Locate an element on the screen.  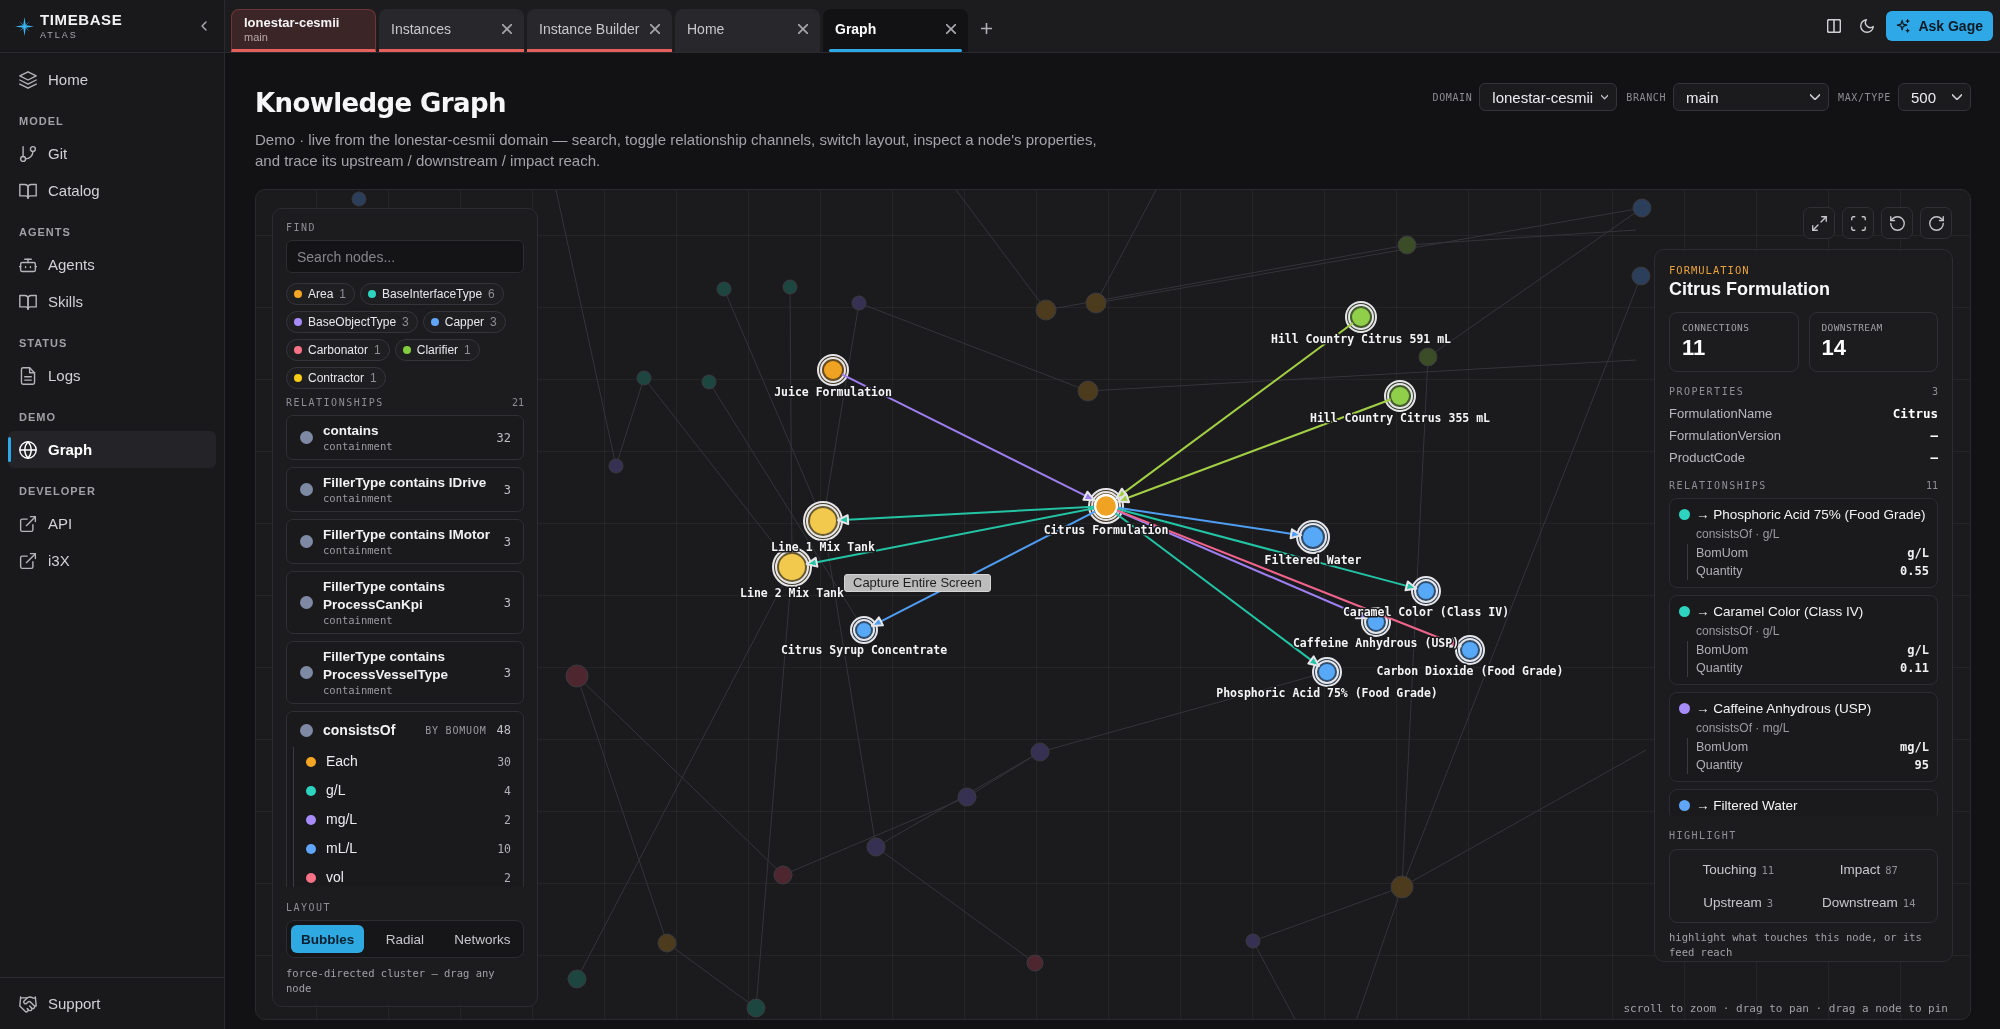
sidebar-item: Agents is located at coordinates (112, 264).